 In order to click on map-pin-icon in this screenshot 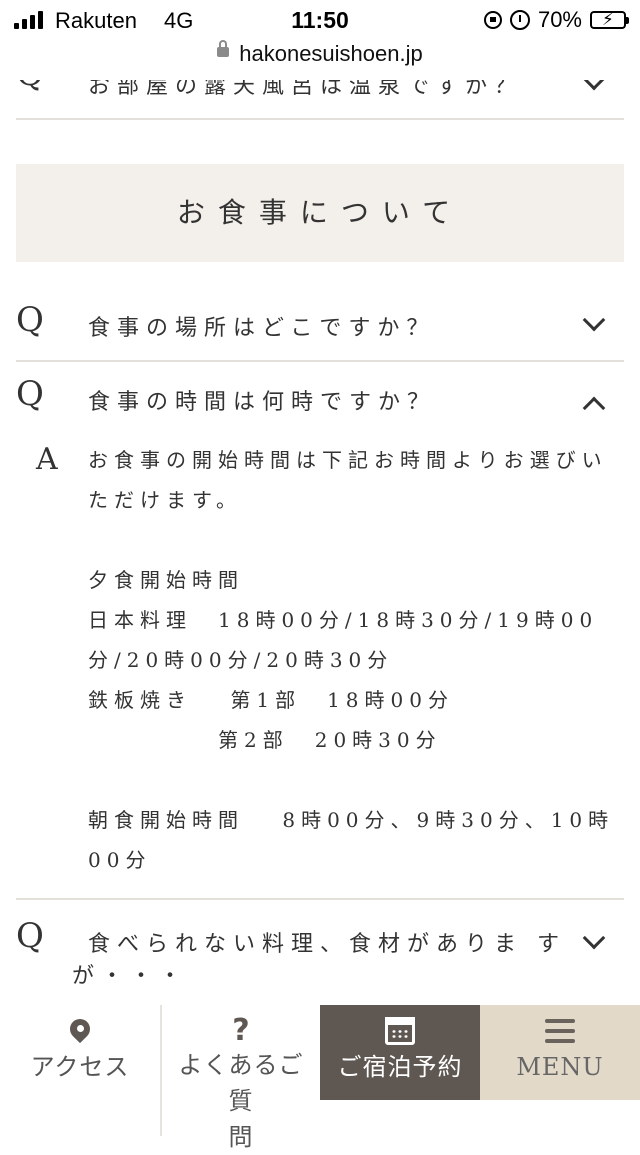, I will do `click(80, 1034)`.